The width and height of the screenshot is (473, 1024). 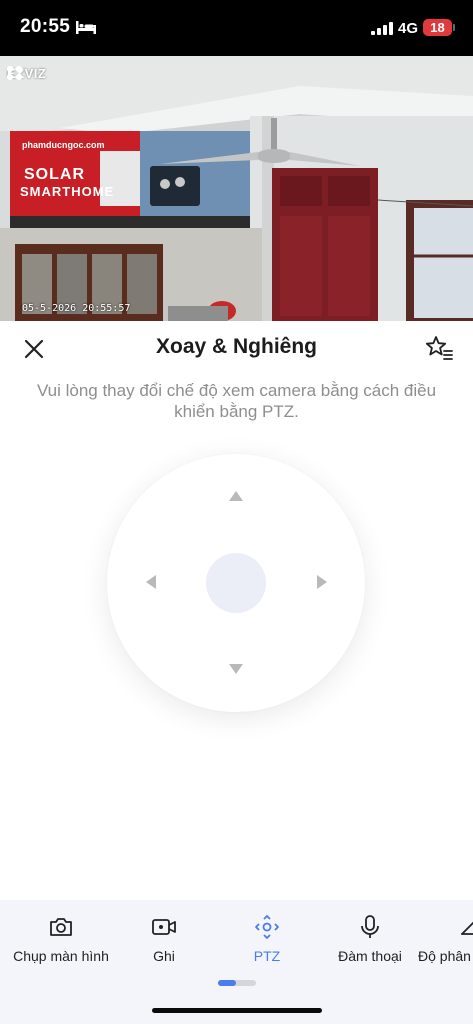 What do you see at coordinates (382, 28) in the screenshot?
I see `signal-icon` at bounding box center [382, 28].